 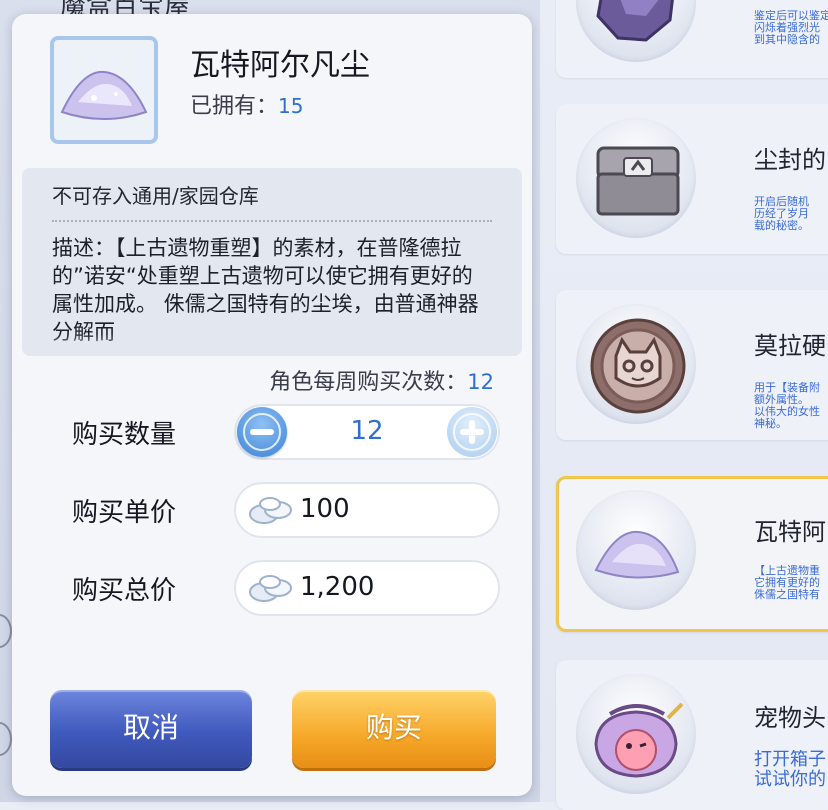 I want to click on shop-item-desc: 用于【装备附 额外属性。 以伟大的女性 神秘。, so click(x=787, y=406).